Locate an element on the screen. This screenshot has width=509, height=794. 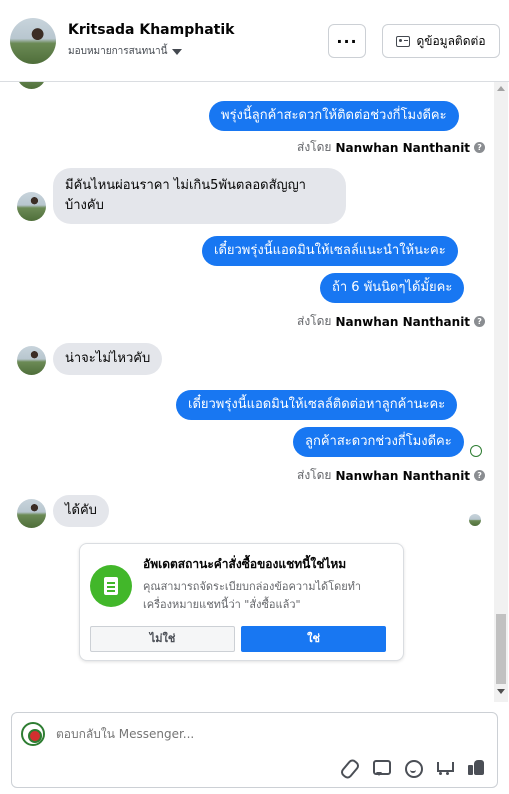
outgoing-message: ถ้า 6 พันนิดๆได้มั้ยคะ is located at coordinates (392, 288).